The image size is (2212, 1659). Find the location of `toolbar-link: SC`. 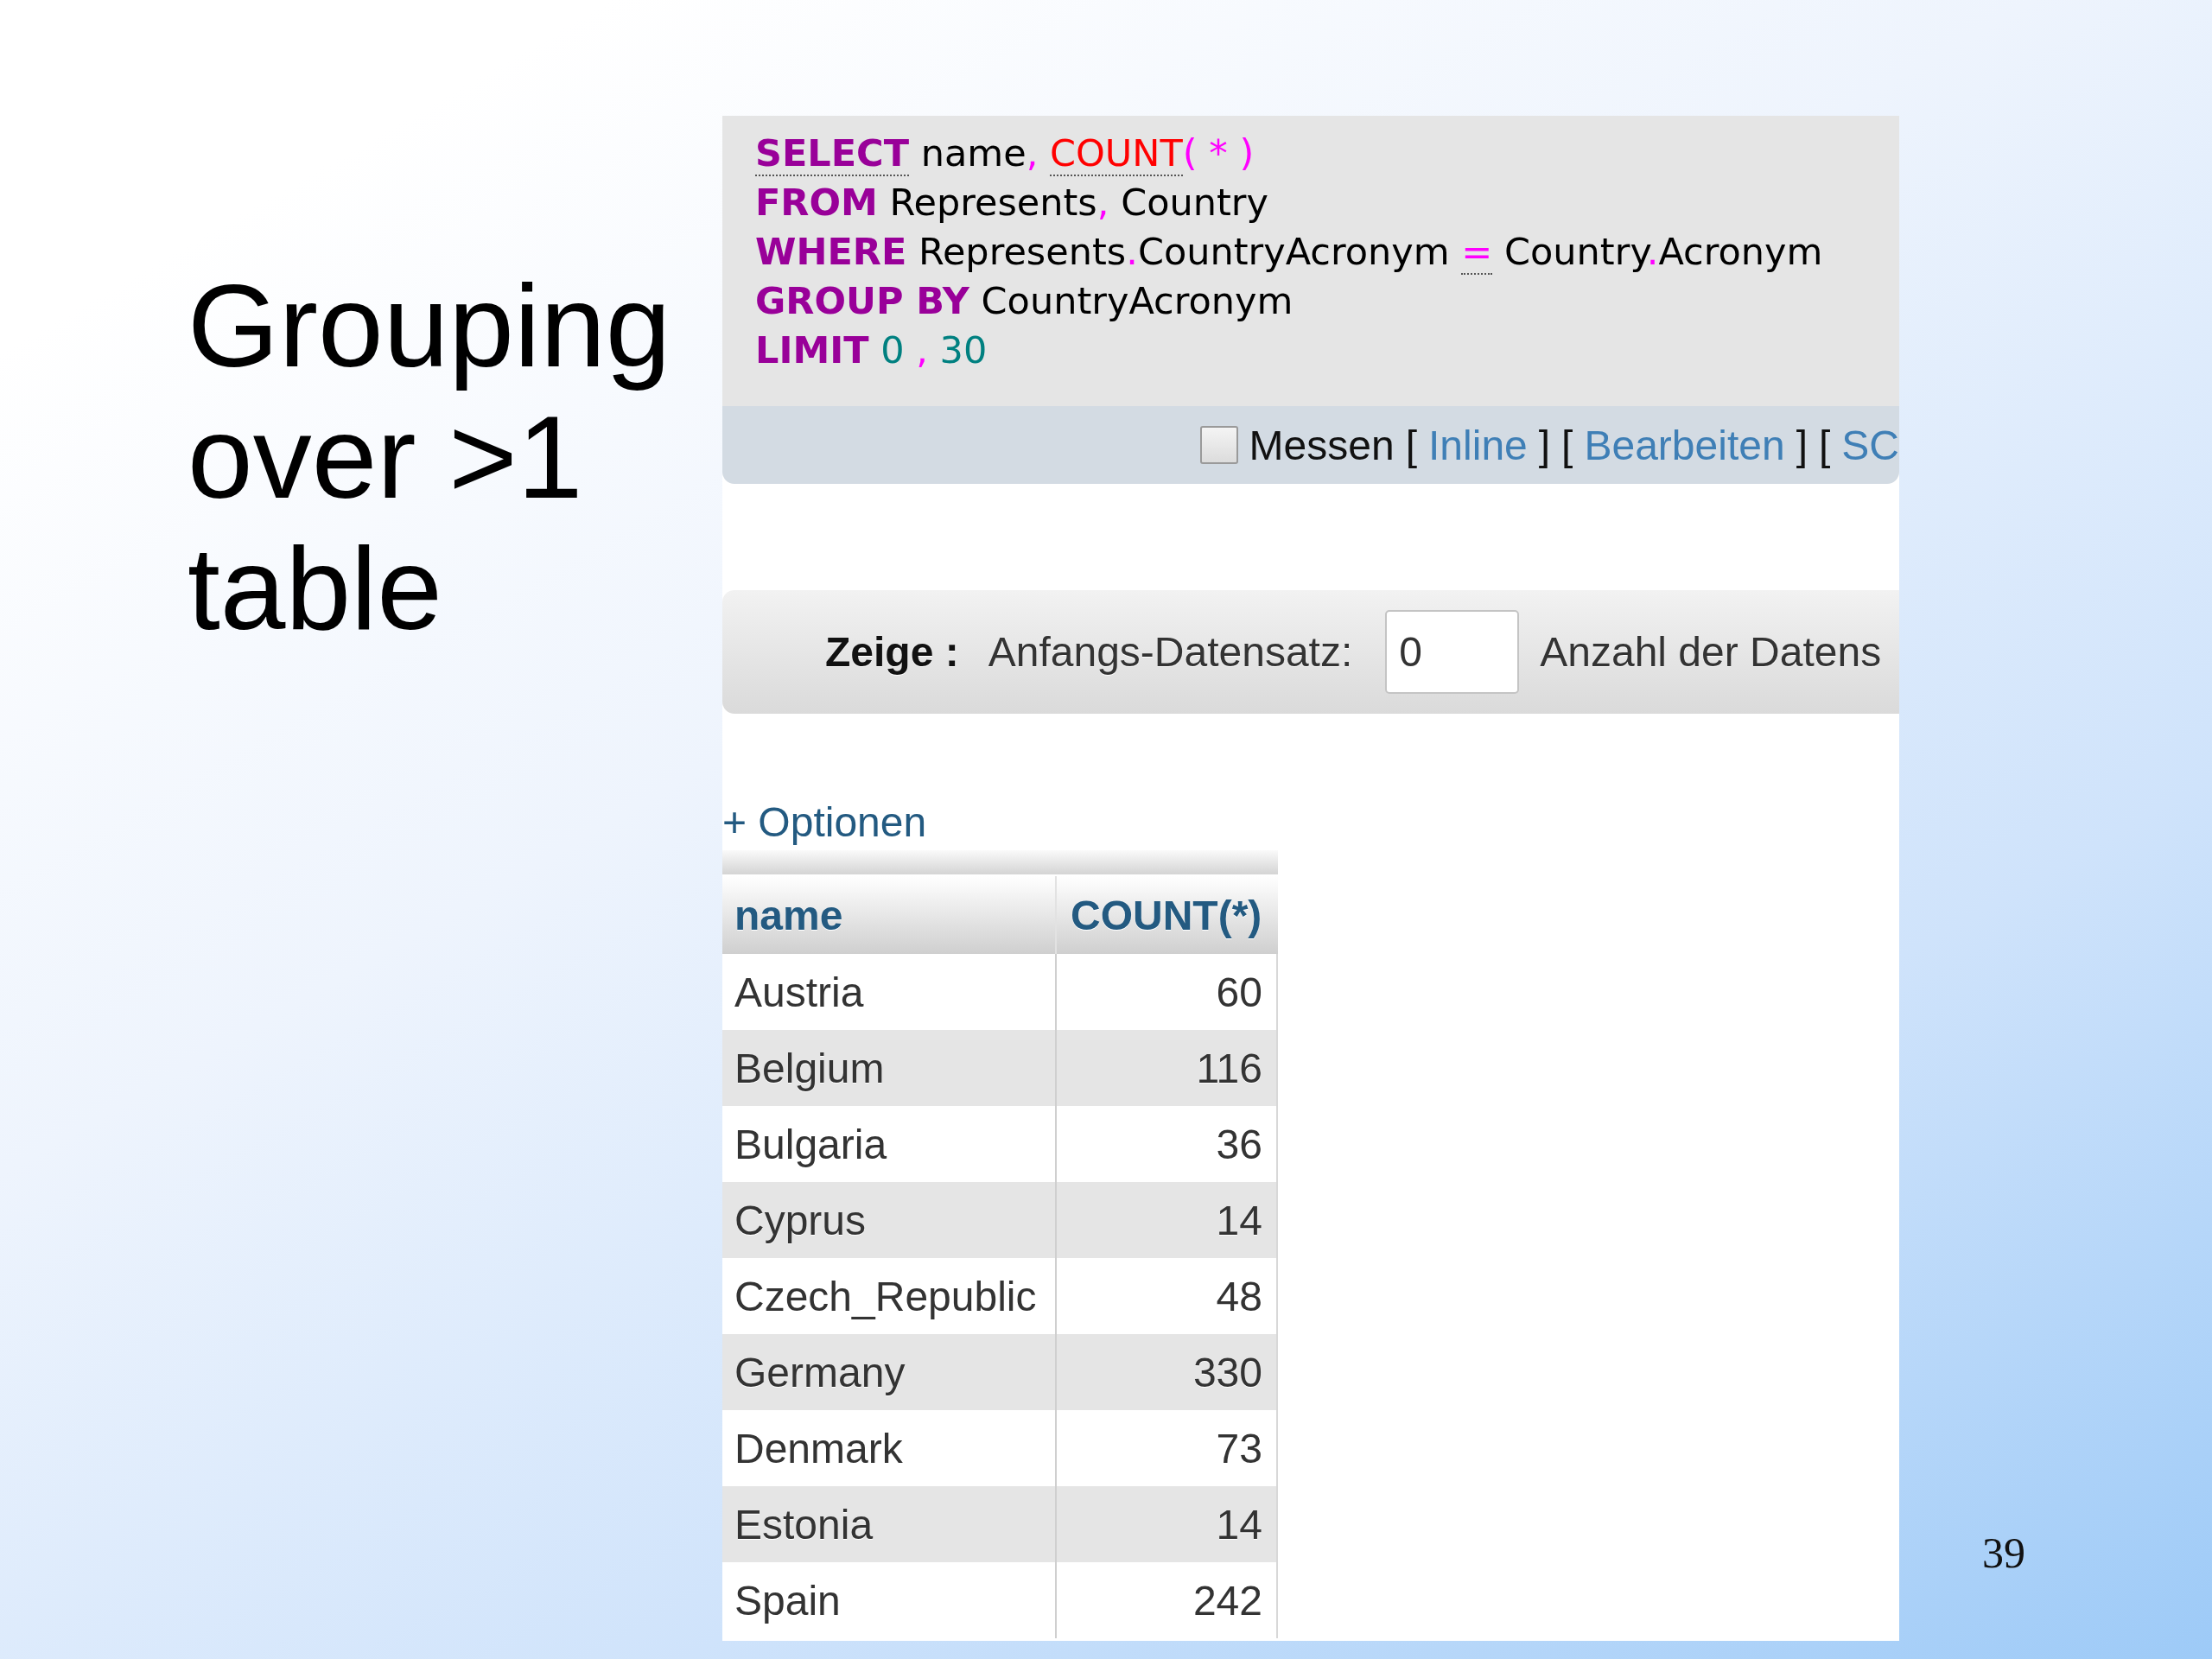

toolbar-link: SC is located at coordinates (1870, 445).